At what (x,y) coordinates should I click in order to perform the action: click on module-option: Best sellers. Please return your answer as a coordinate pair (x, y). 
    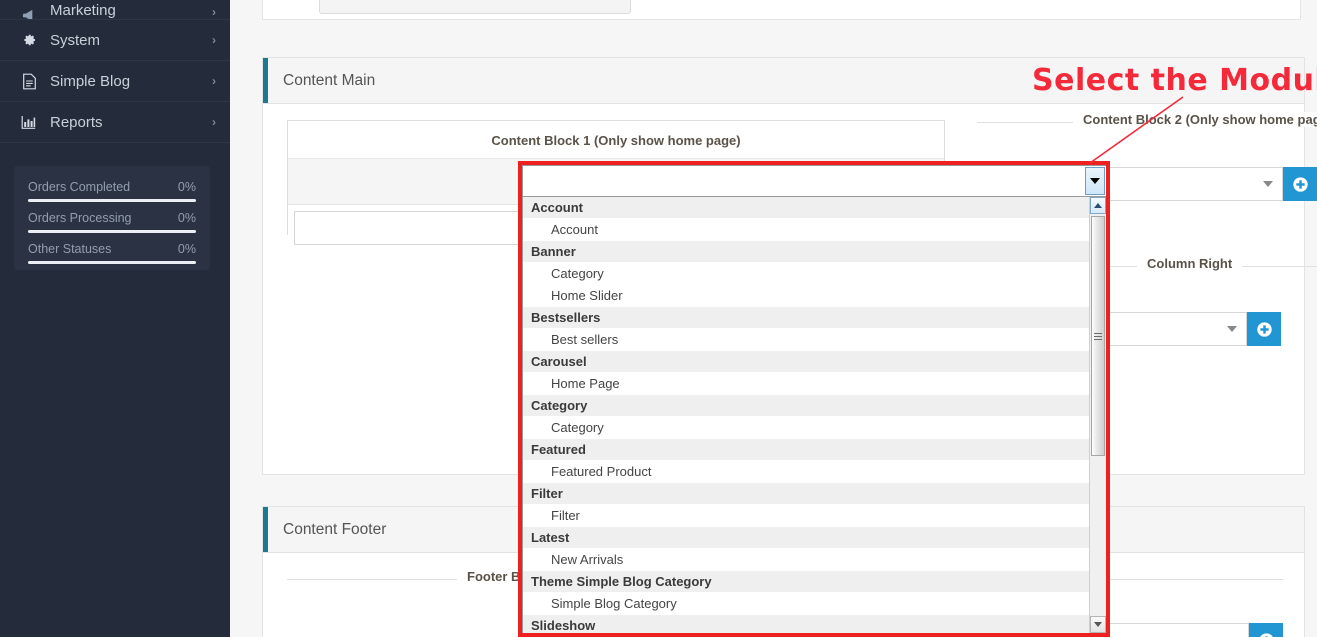
    Looking at the image, I should click on (806, 340).